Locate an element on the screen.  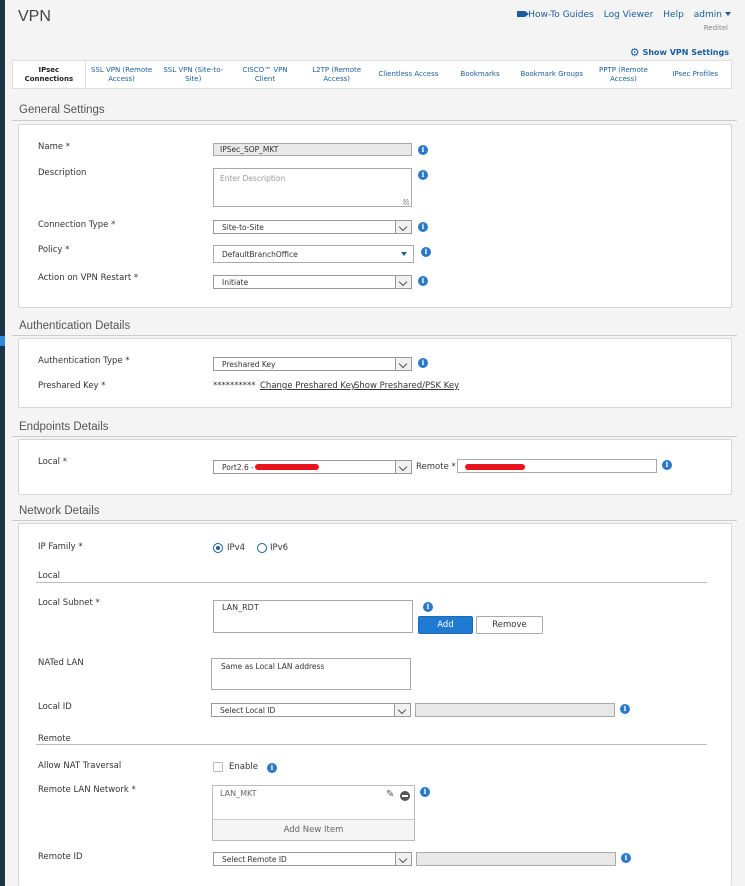
remove-button: Remove is located at coordinates (509, 625).